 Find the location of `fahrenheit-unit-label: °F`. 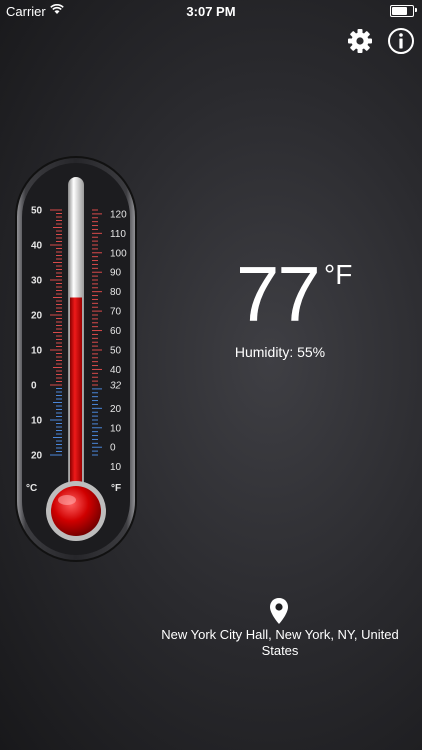

fahrenheit-unit-label: °F is located at coordinates (116, 488).